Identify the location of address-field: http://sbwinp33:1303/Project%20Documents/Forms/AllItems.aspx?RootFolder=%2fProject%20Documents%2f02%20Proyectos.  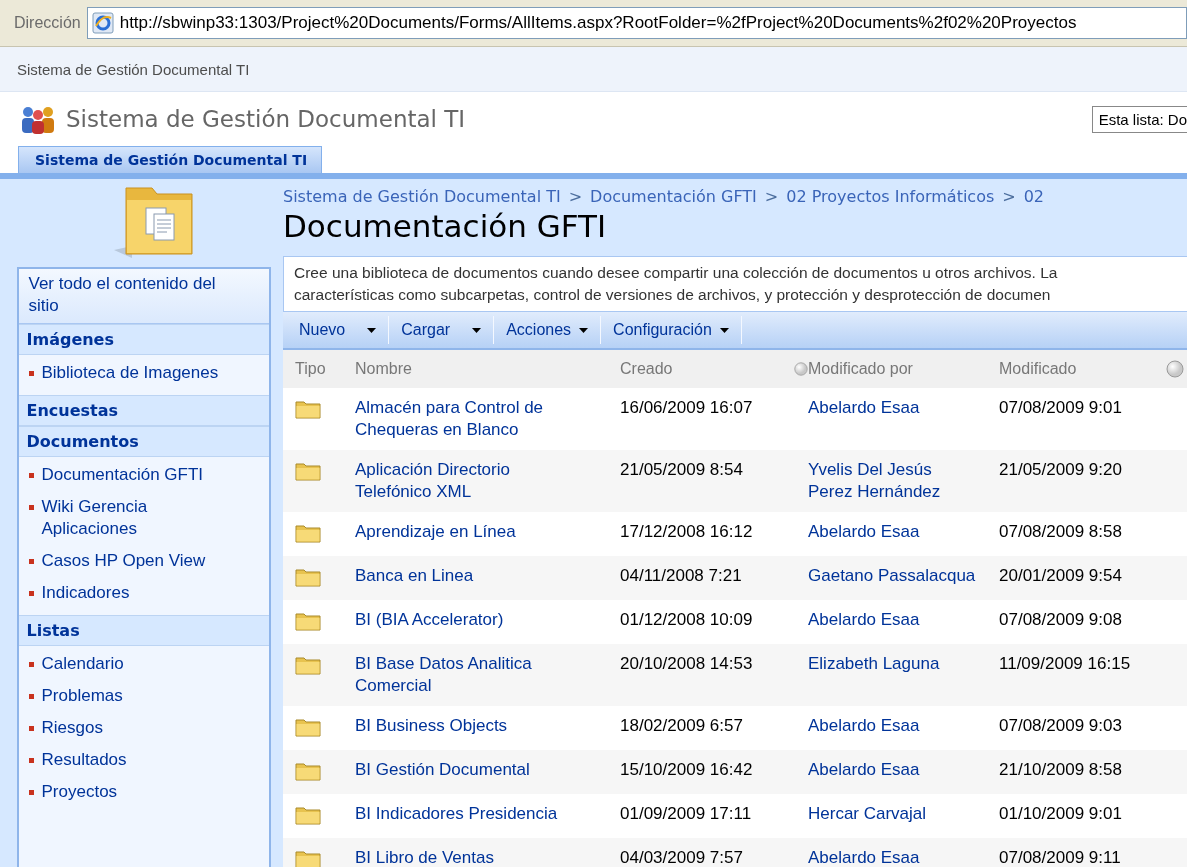
(636, 23).